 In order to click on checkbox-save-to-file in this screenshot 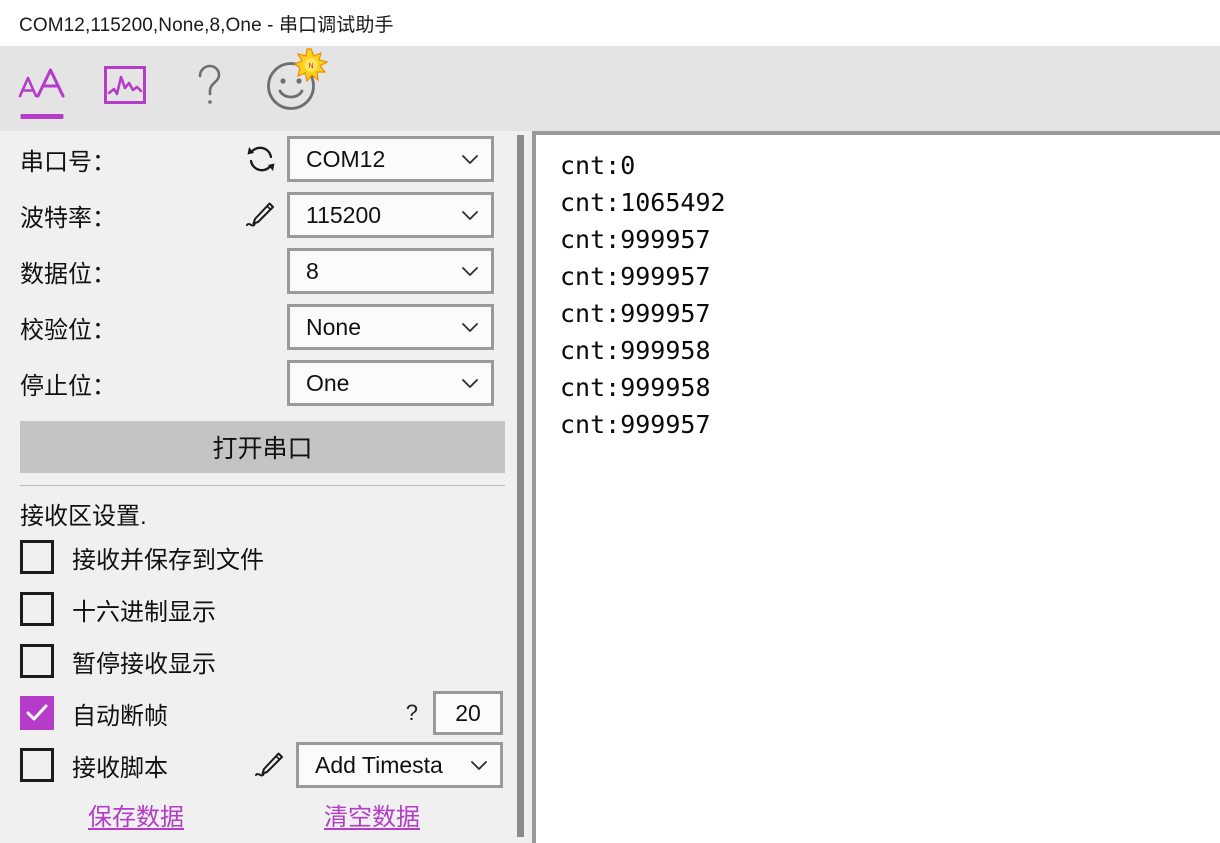, I will do `click(37, 557)`.